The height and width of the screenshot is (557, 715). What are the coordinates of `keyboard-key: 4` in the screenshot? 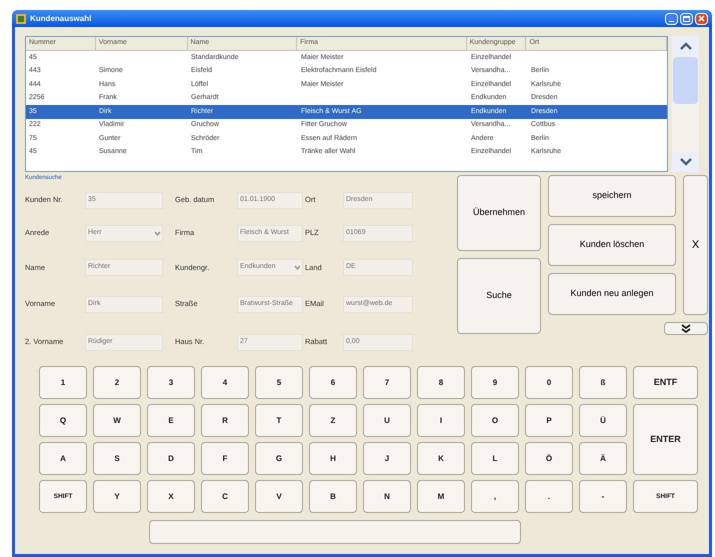 It's located at (225, 382).